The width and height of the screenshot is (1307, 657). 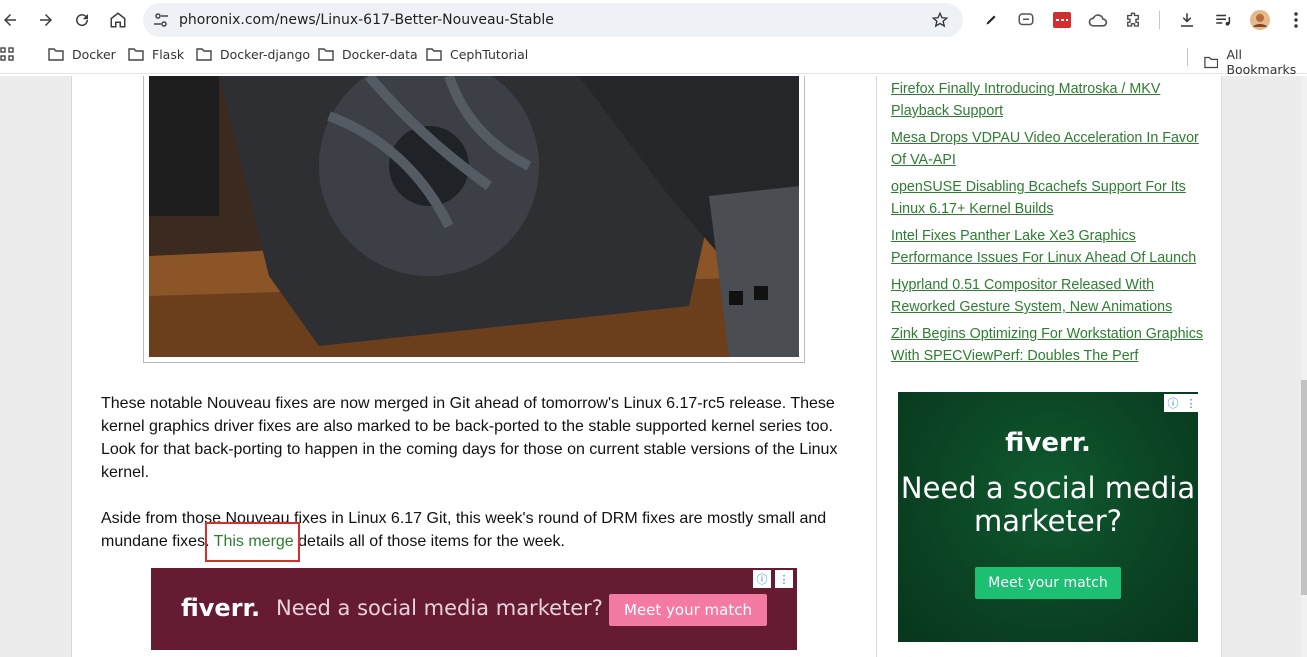 I want to click on forward-arrow-icon, so click(x=46, y=20).